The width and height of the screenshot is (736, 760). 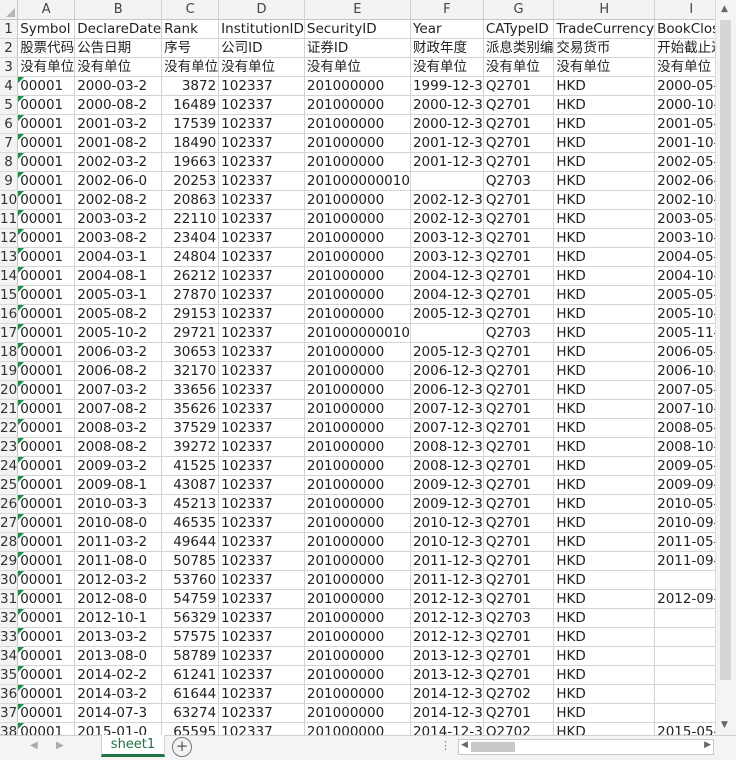 What do you see at coordinates (118, 485) in the screenshot?
I see `cell: 2009-08-1` at bounding box center [118, 485].